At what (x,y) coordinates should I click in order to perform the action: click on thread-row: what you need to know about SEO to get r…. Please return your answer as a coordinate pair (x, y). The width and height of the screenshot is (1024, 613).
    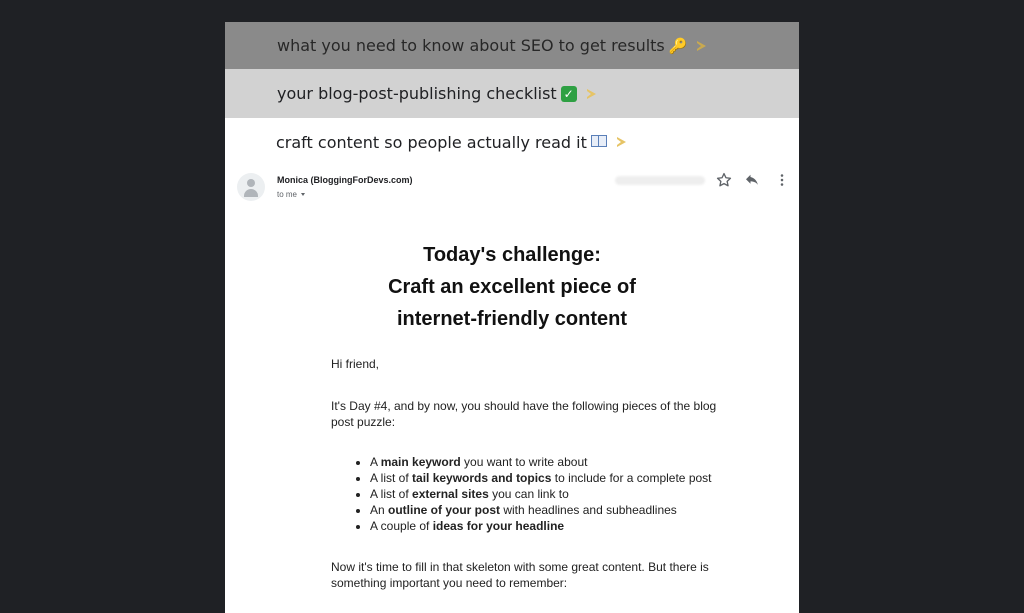
    Looking at the image, I should click on (512, 45).